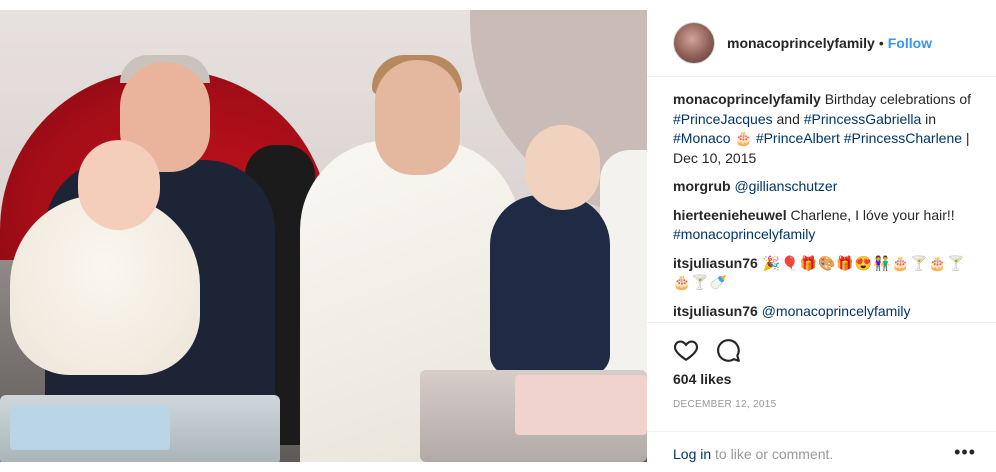 This screenshot has height=472, width=996. Describe the element at coordinates (728, 350) in the screenshot. I see `comment-icon` at that location.